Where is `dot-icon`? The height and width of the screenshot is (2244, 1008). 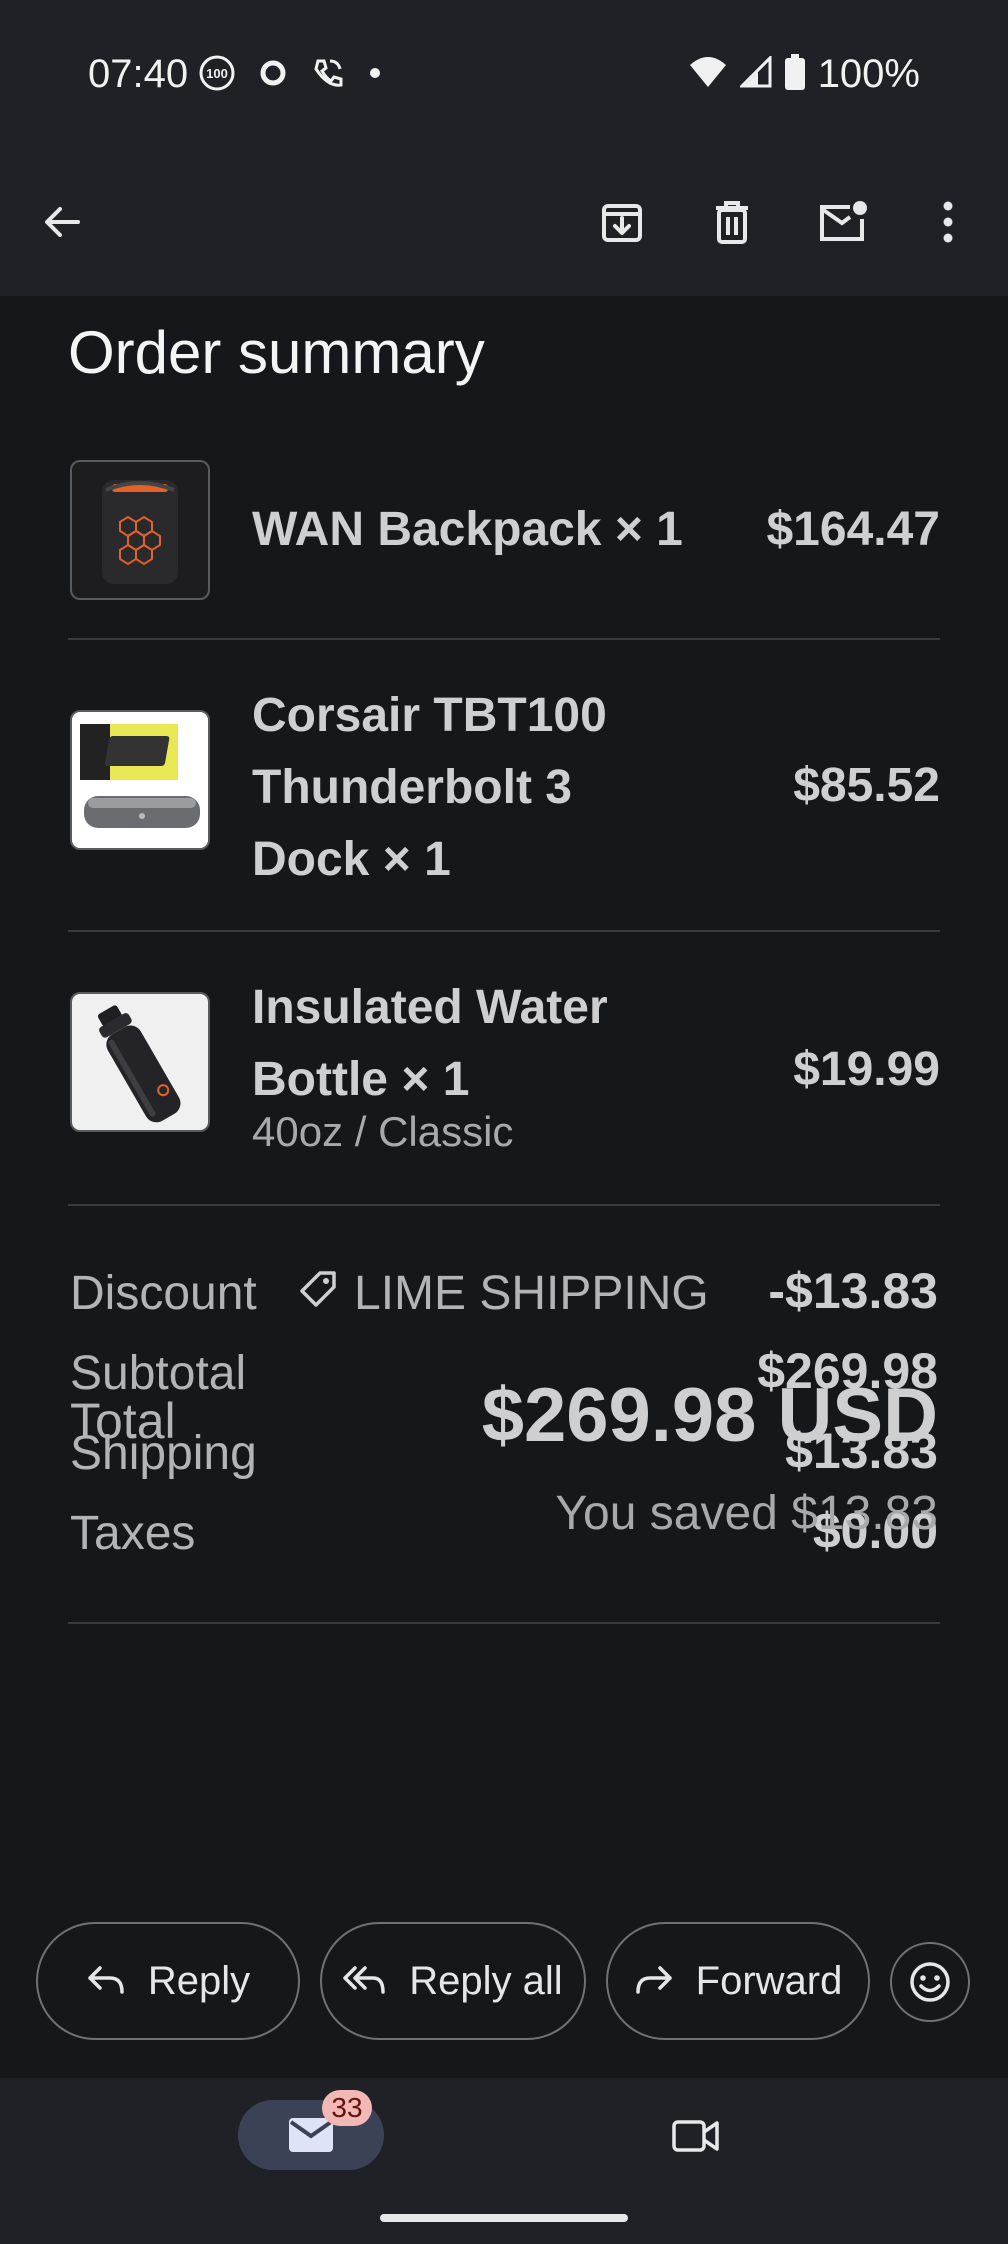 dot-icon is located at coordinates (375, 75).